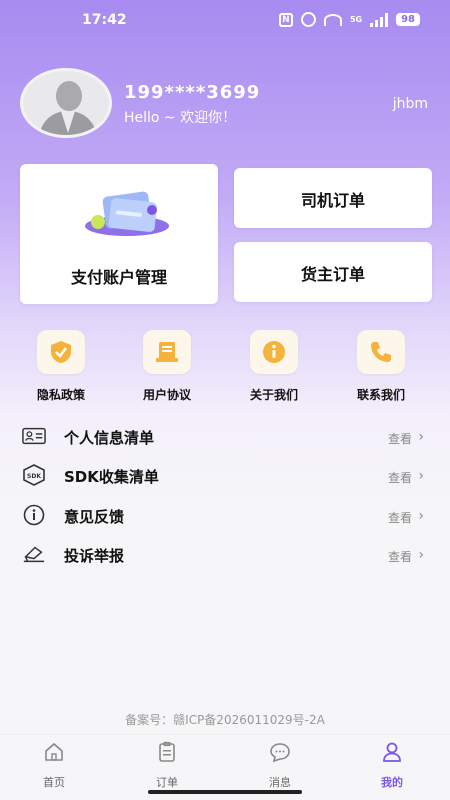 The width and height of the screenshot is (450, 800). What do you see at coordinates (225, 436) in the screenshot?
I see `list-item-personal-info: 个人信息清单 查看 ›` at bounding box center [225, 436].